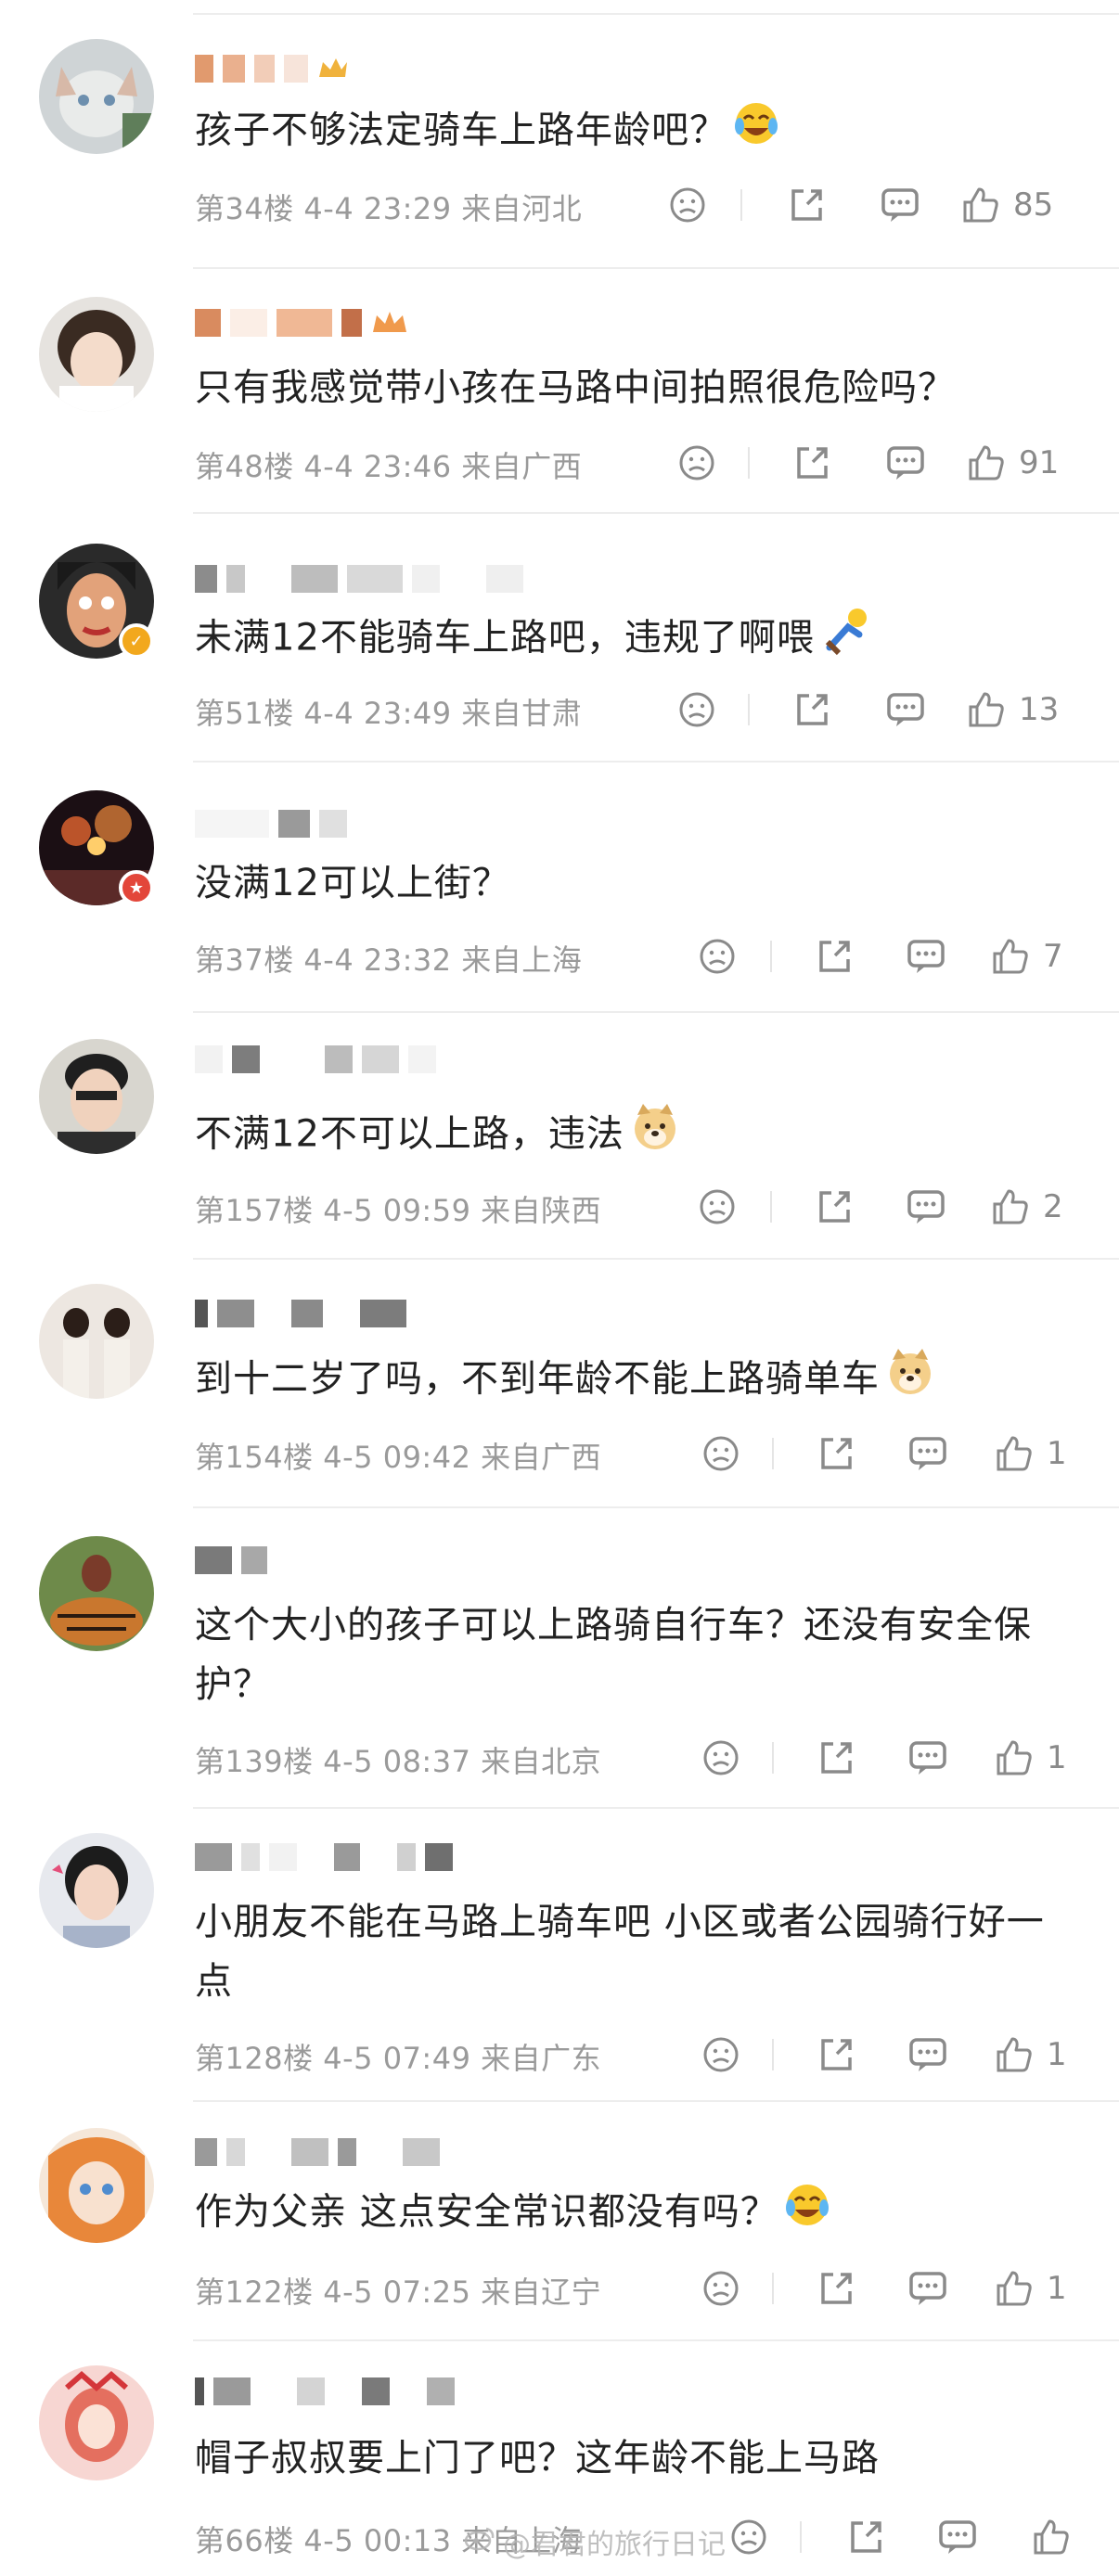 The width and height of the screenshot is (1119, 2576). What do you see at coordinates (1053, 1206) in the screenshot?
I see `like-count: 2` at bounding box center [1053, 1206].